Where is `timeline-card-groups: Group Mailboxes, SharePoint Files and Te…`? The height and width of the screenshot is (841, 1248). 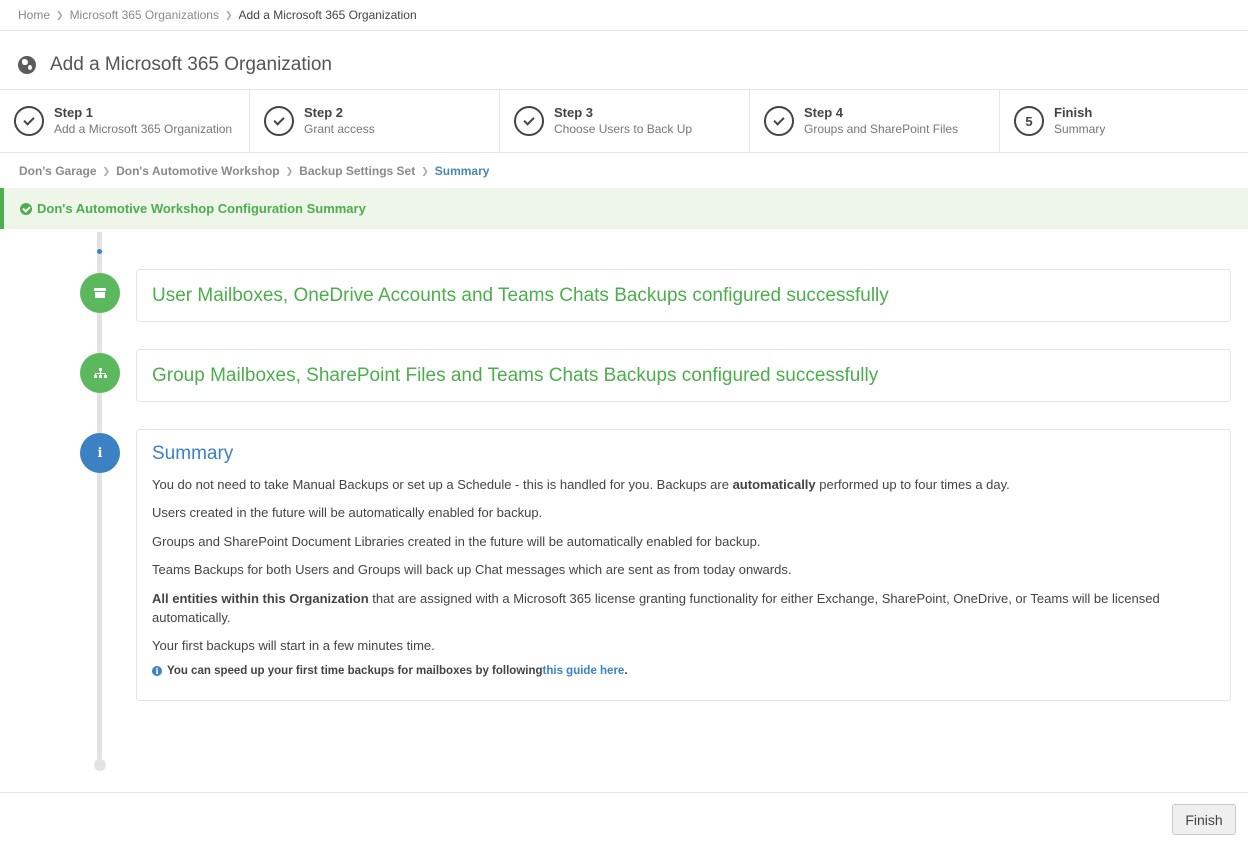
timeline-card-groups: Group Mailboxes, SharePoint Files and Te… is located at coordinates (683, 375).